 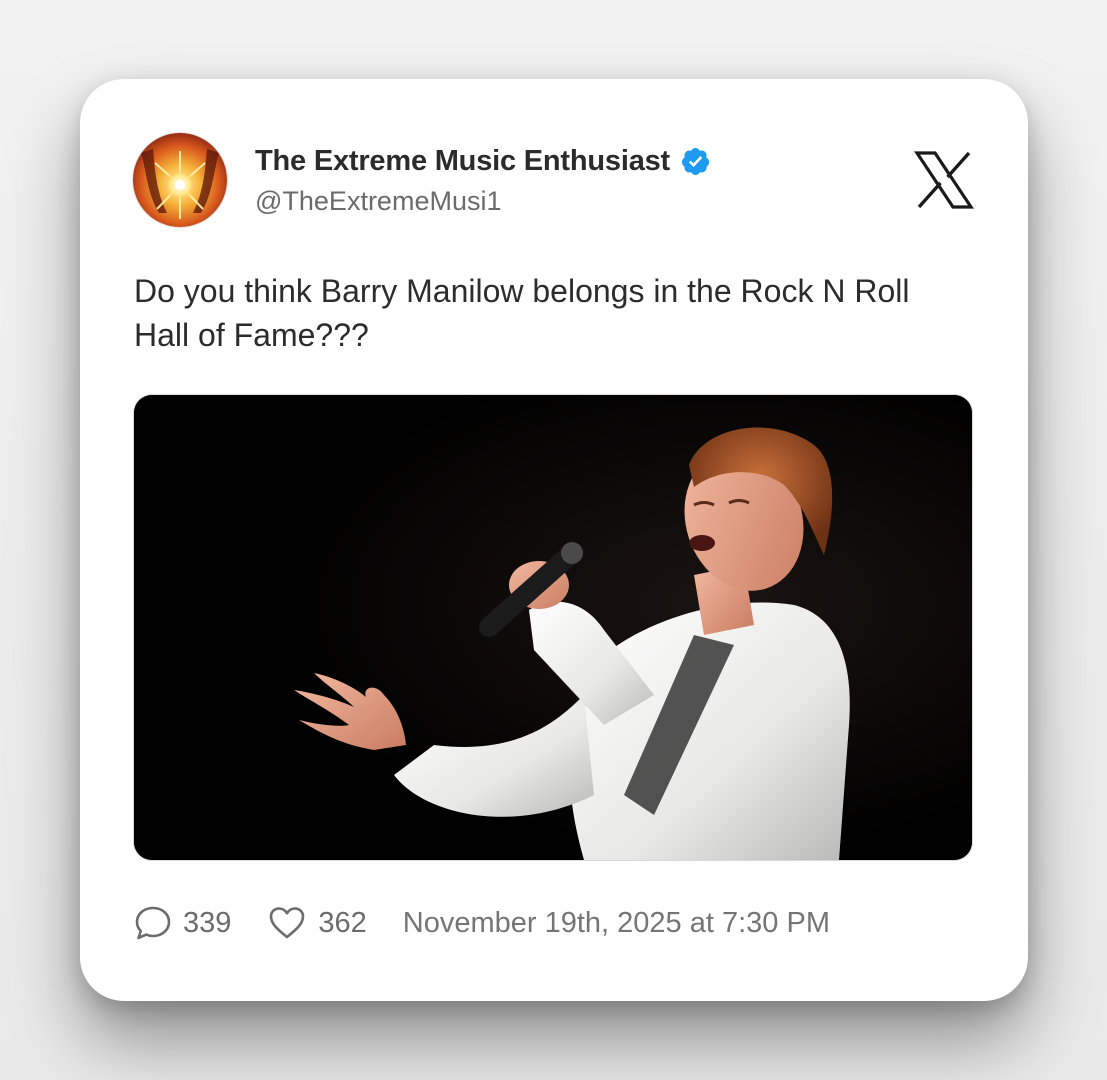 What do you see at coordinates (944, 180) in the screenshot?
I see `x-logo-icon` at bounding box center [944, 180].